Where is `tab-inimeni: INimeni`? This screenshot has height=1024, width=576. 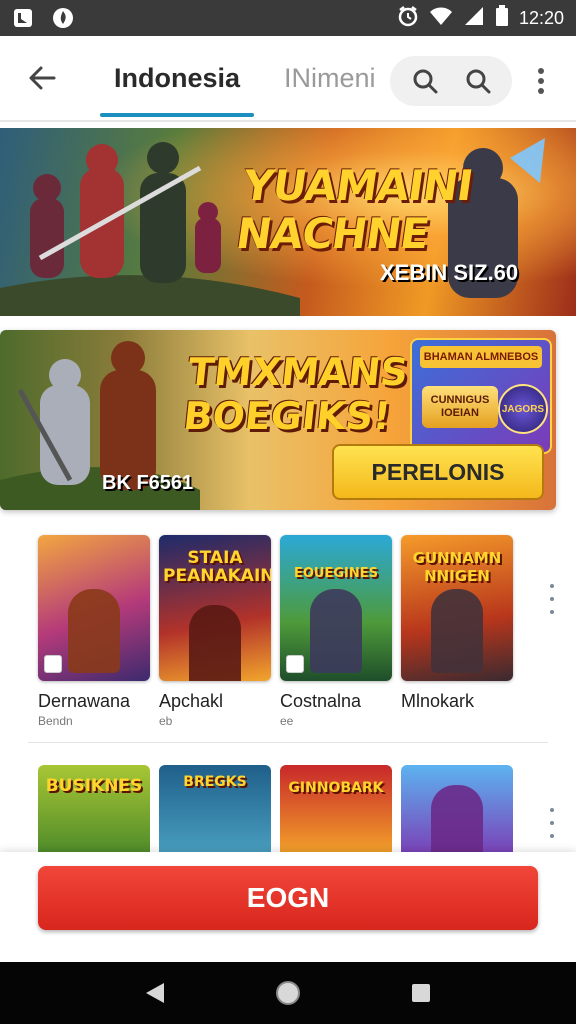
tab-inimeni: INimeni is located at coordinates (330, 78).